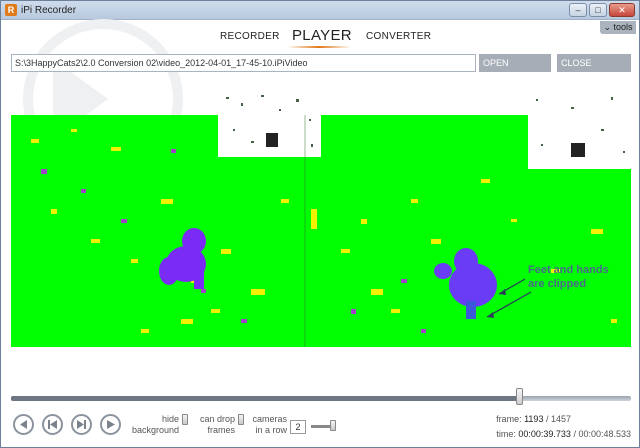 The width and height of the screenshot is (640, 448). Describe the element at coordinates (515, 63) in the screenshot. I see `open-button: OPEN` at that location.